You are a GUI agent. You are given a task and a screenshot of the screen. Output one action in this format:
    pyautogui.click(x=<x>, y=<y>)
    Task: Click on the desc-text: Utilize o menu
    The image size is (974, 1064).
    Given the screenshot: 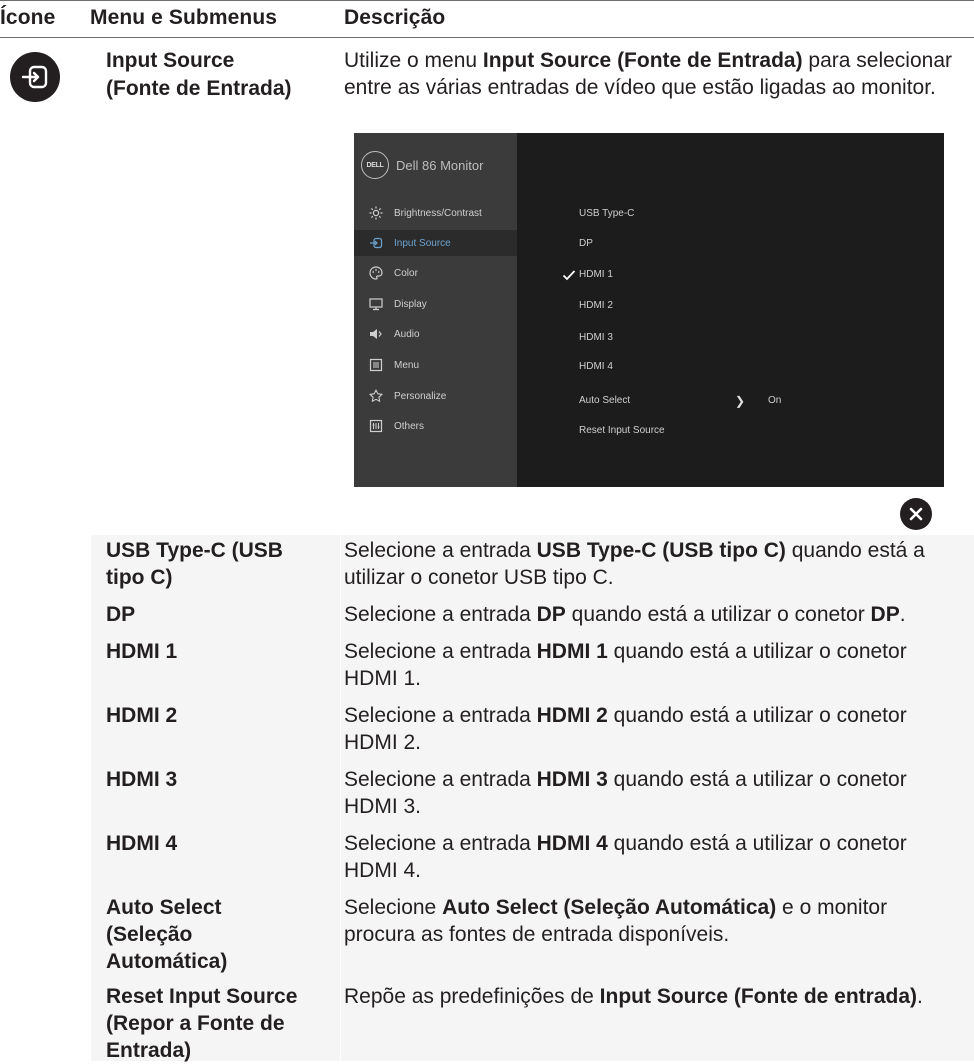 What is the action you would take?
    pyautogui.click(x=413, y=60)
    